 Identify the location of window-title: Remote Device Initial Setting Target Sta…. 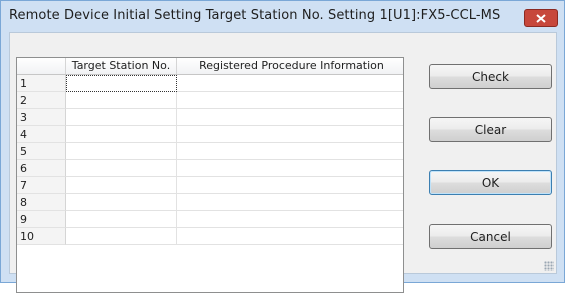
(255, 15).